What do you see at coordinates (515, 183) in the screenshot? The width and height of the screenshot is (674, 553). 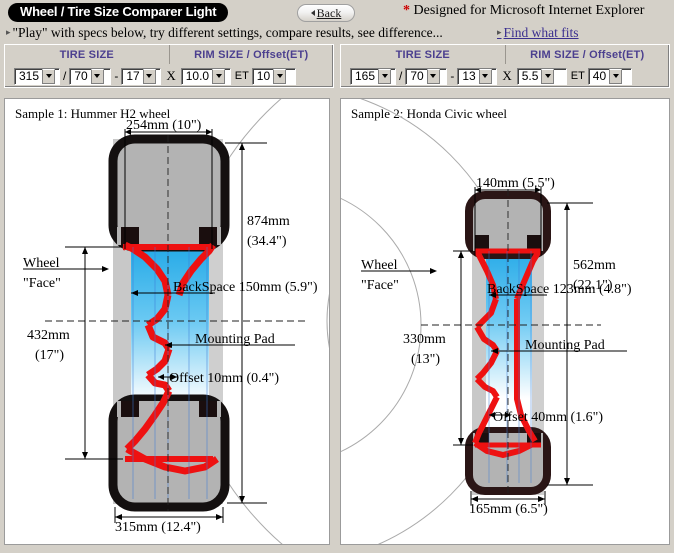 I see `dim-rim-width-label-right: 140mm (5.5")` at bounding box center [515, 183].